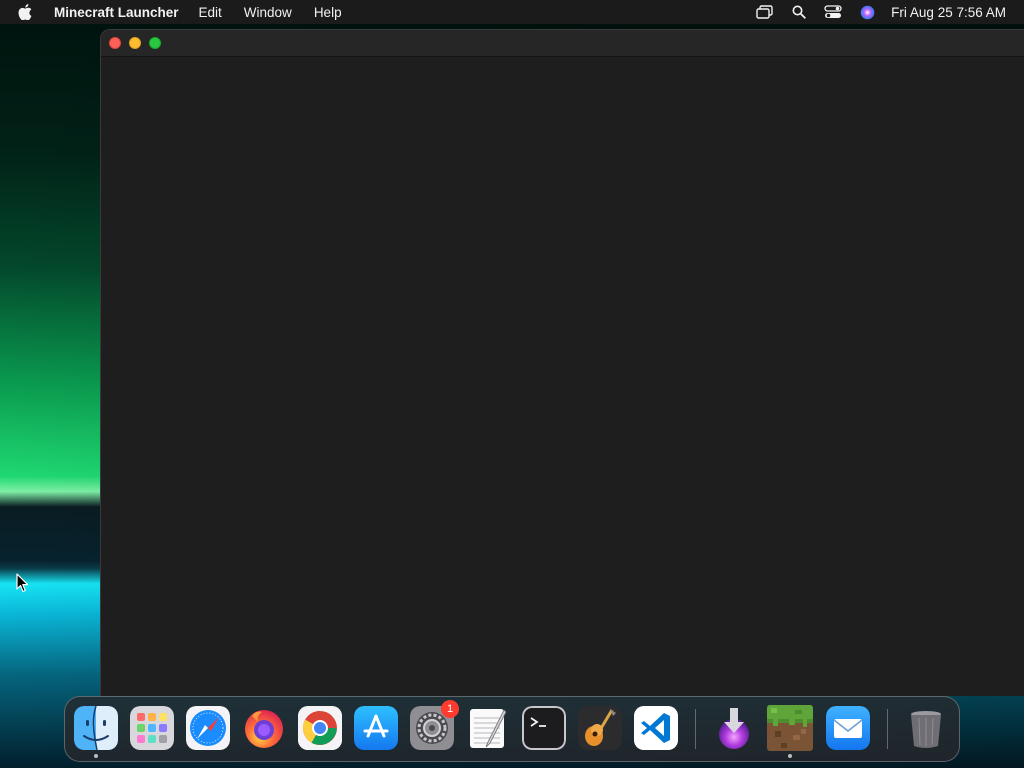  I want to click on launchpad-icon, so click(152, 728).